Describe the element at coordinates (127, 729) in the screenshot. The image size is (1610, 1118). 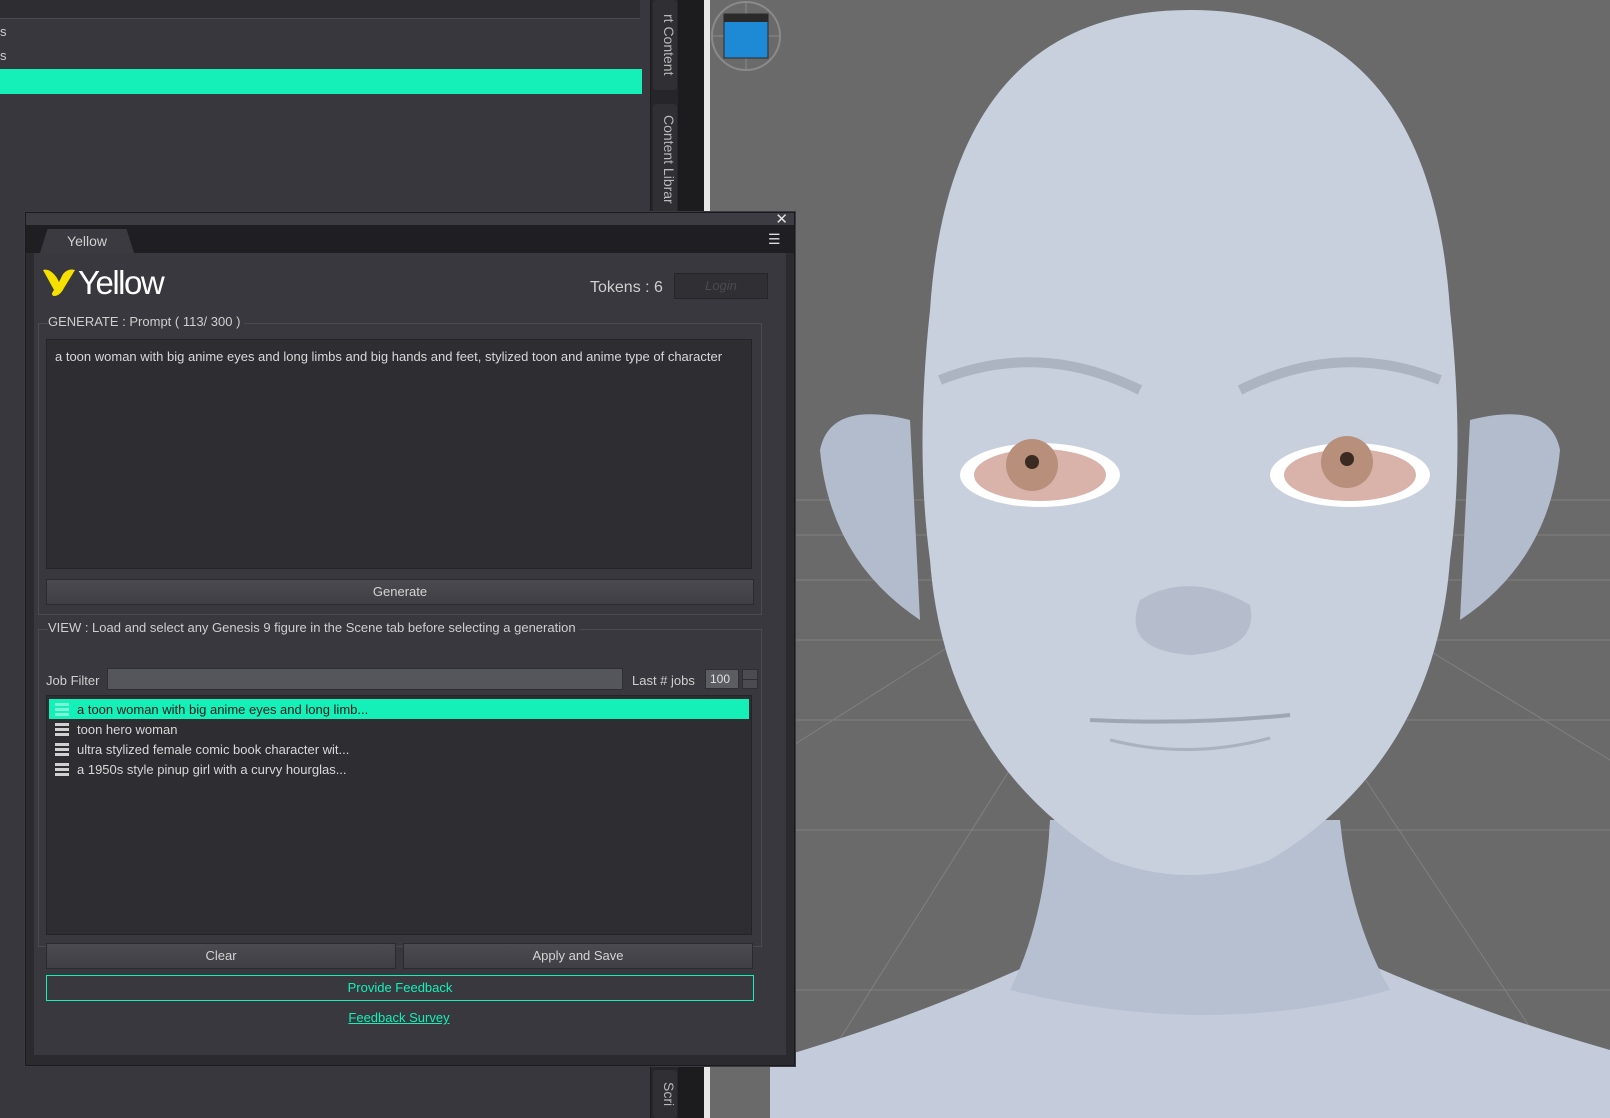
I see `job-label: toon hero woman` at that location.